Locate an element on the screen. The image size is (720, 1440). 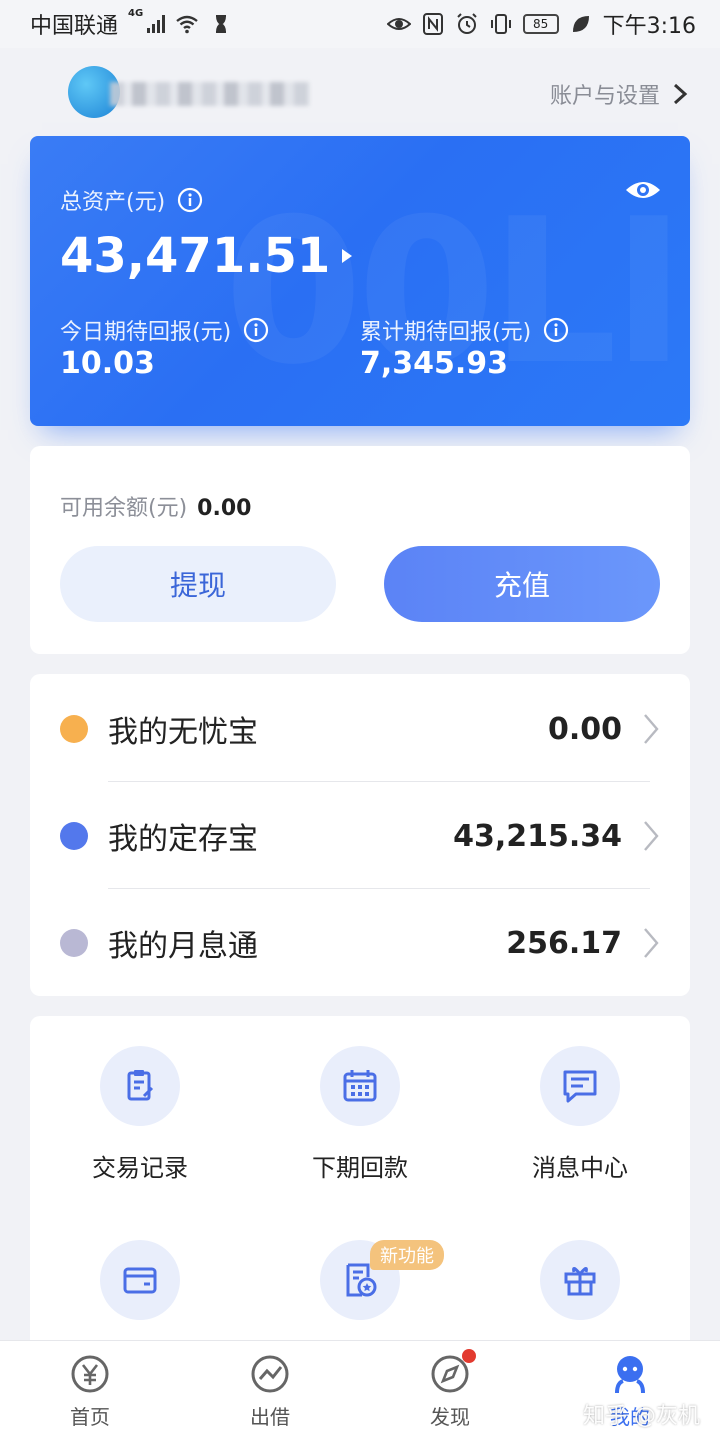
username-blurred is located at coordinates (210, 94).